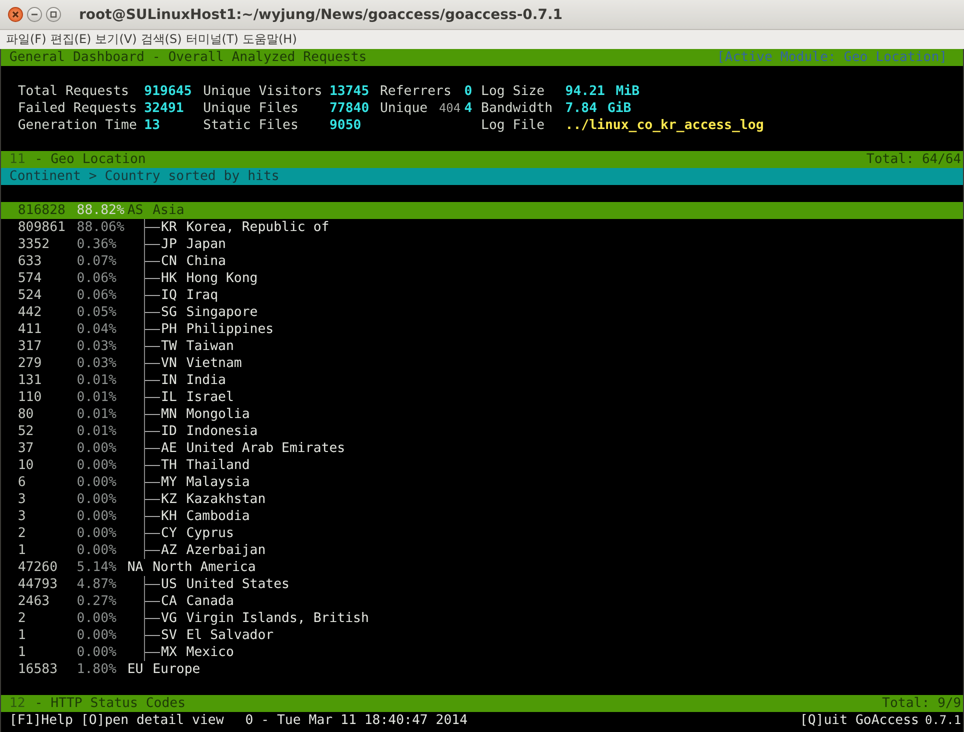 The width and height of the screenshot is (964, 732). Describe the element at coordinates (513, 91) in the screenshot. I see `stat-label: Log Size` at that location.